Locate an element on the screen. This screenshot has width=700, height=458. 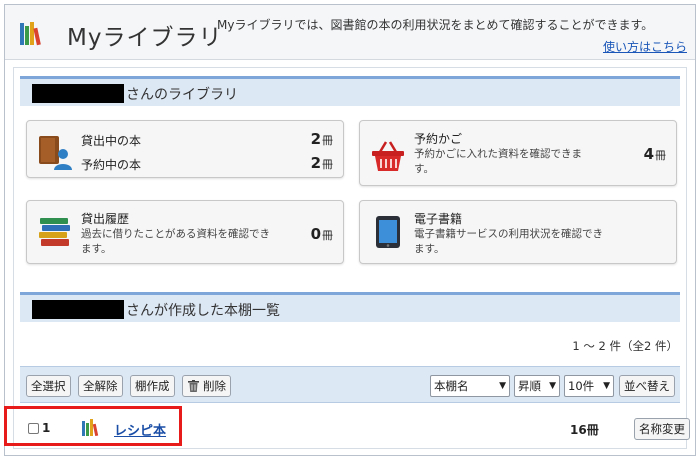
basket-icon is located at coordinates (388, 156).